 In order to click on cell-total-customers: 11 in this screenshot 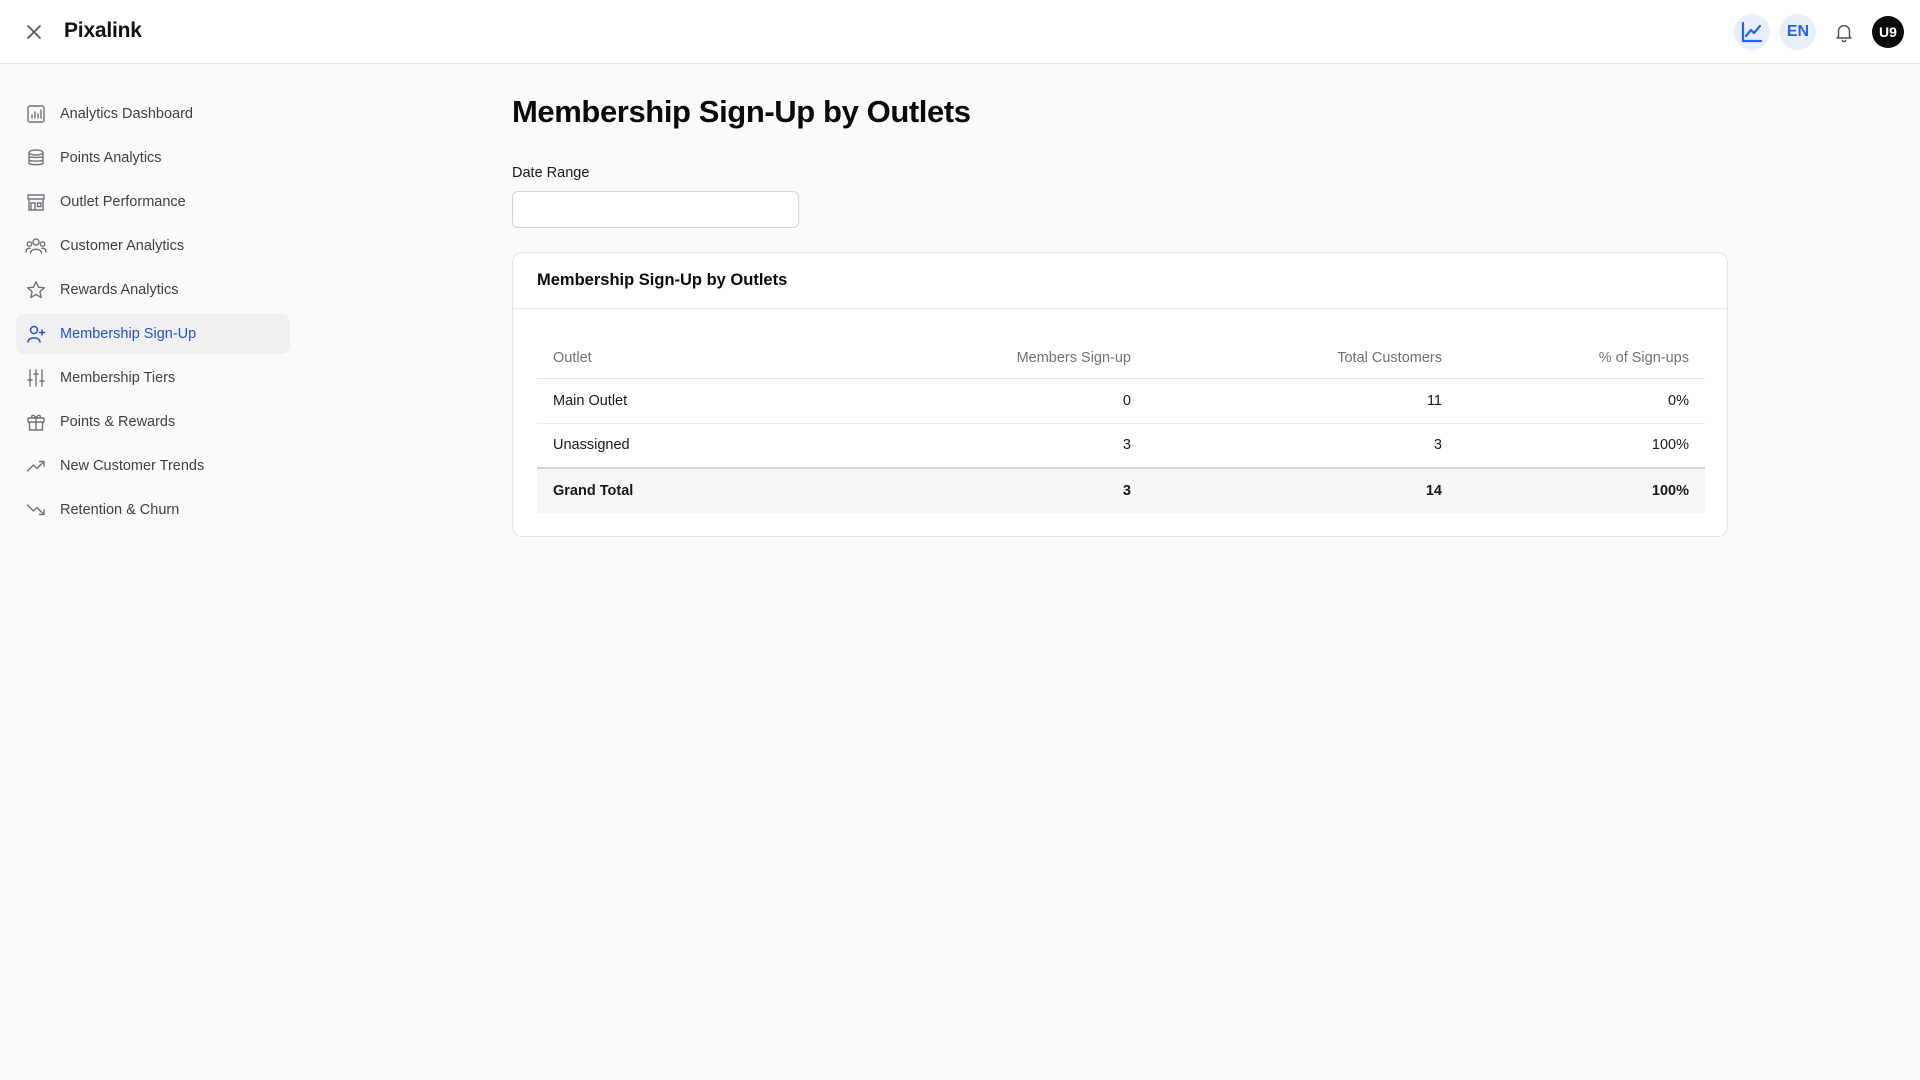, I will do `click(1286, 401)`.